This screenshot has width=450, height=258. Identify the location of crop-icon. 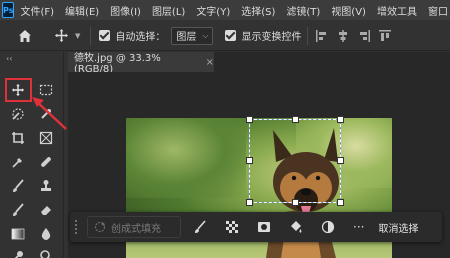
(18, 138).